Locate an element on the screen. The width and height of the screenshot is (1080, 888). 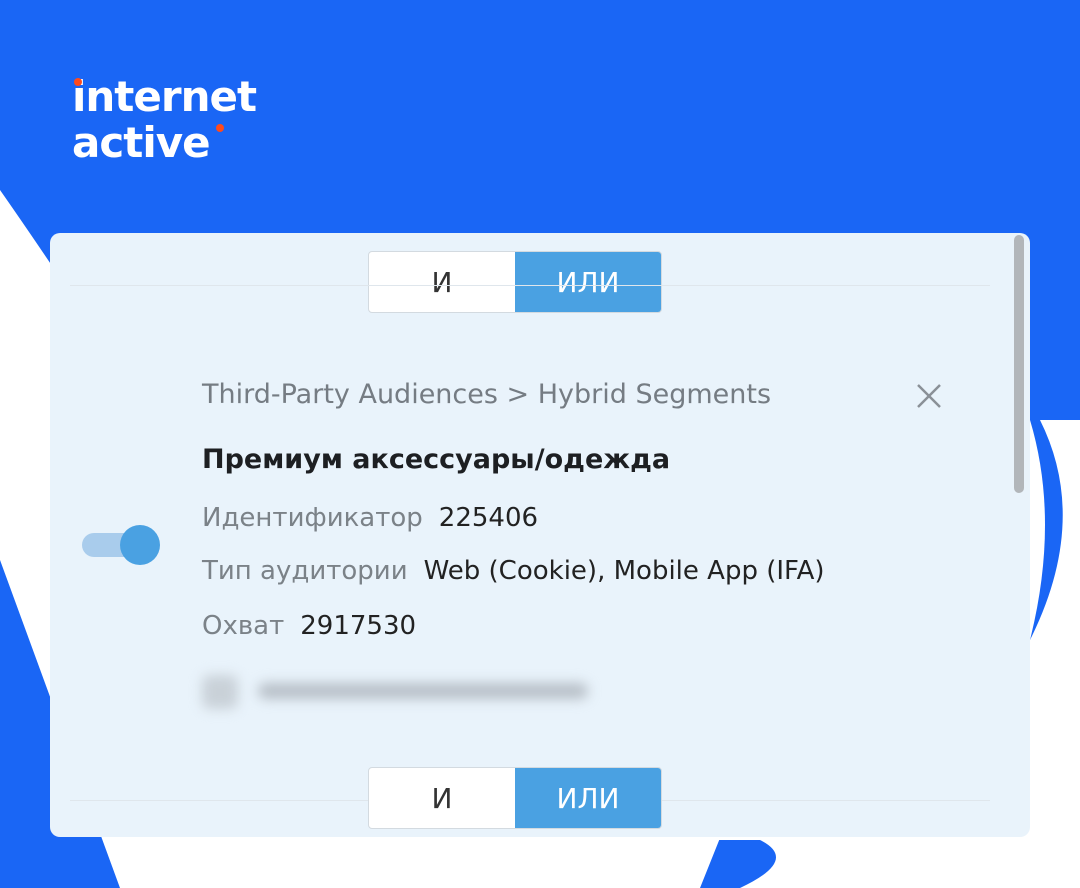
scrollbar-thumb is located at coordinates (1019, 364).